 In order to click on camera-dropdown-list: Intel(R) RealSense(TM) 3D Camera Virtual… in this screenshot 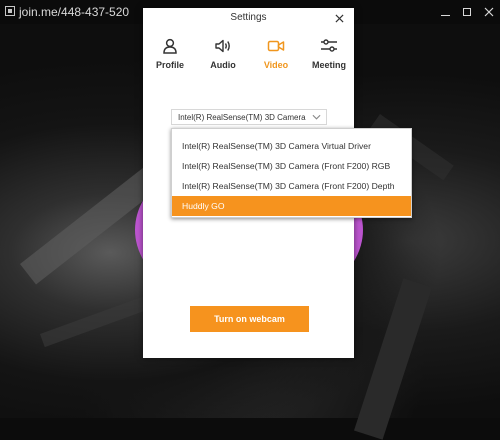, I will do `click(291, 173)`.